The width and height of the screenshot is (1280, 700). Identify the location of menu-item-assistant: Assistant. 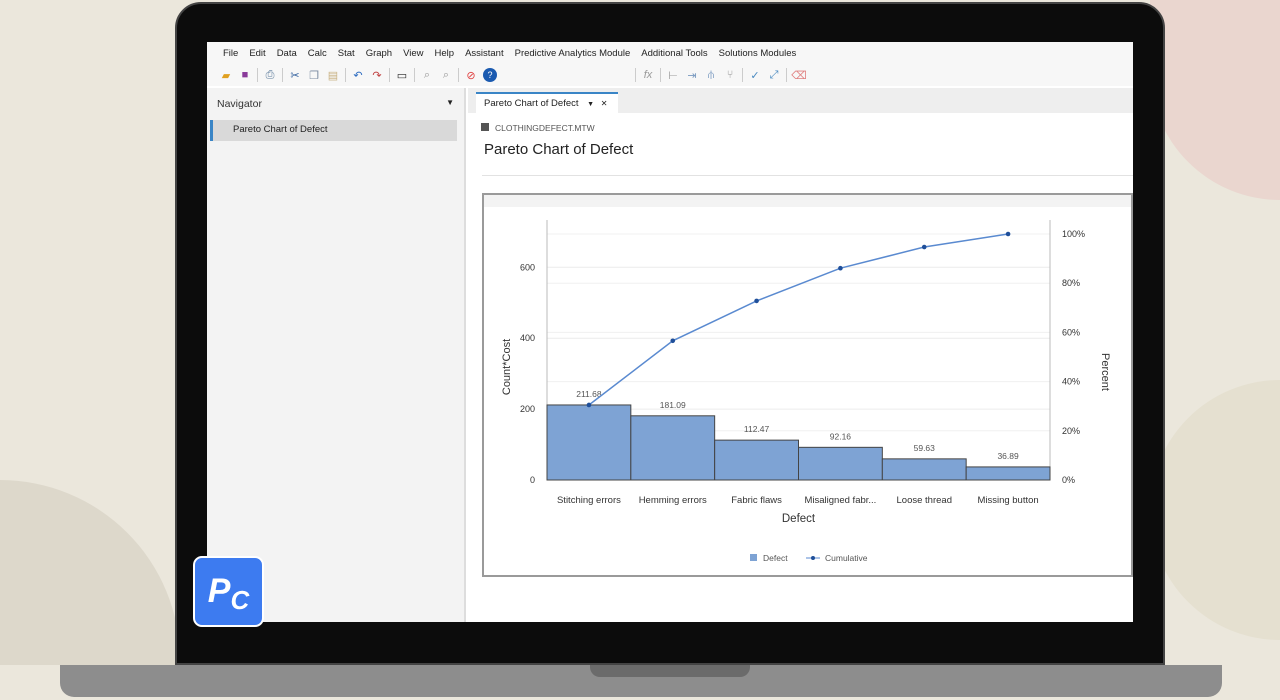
(484, 53).